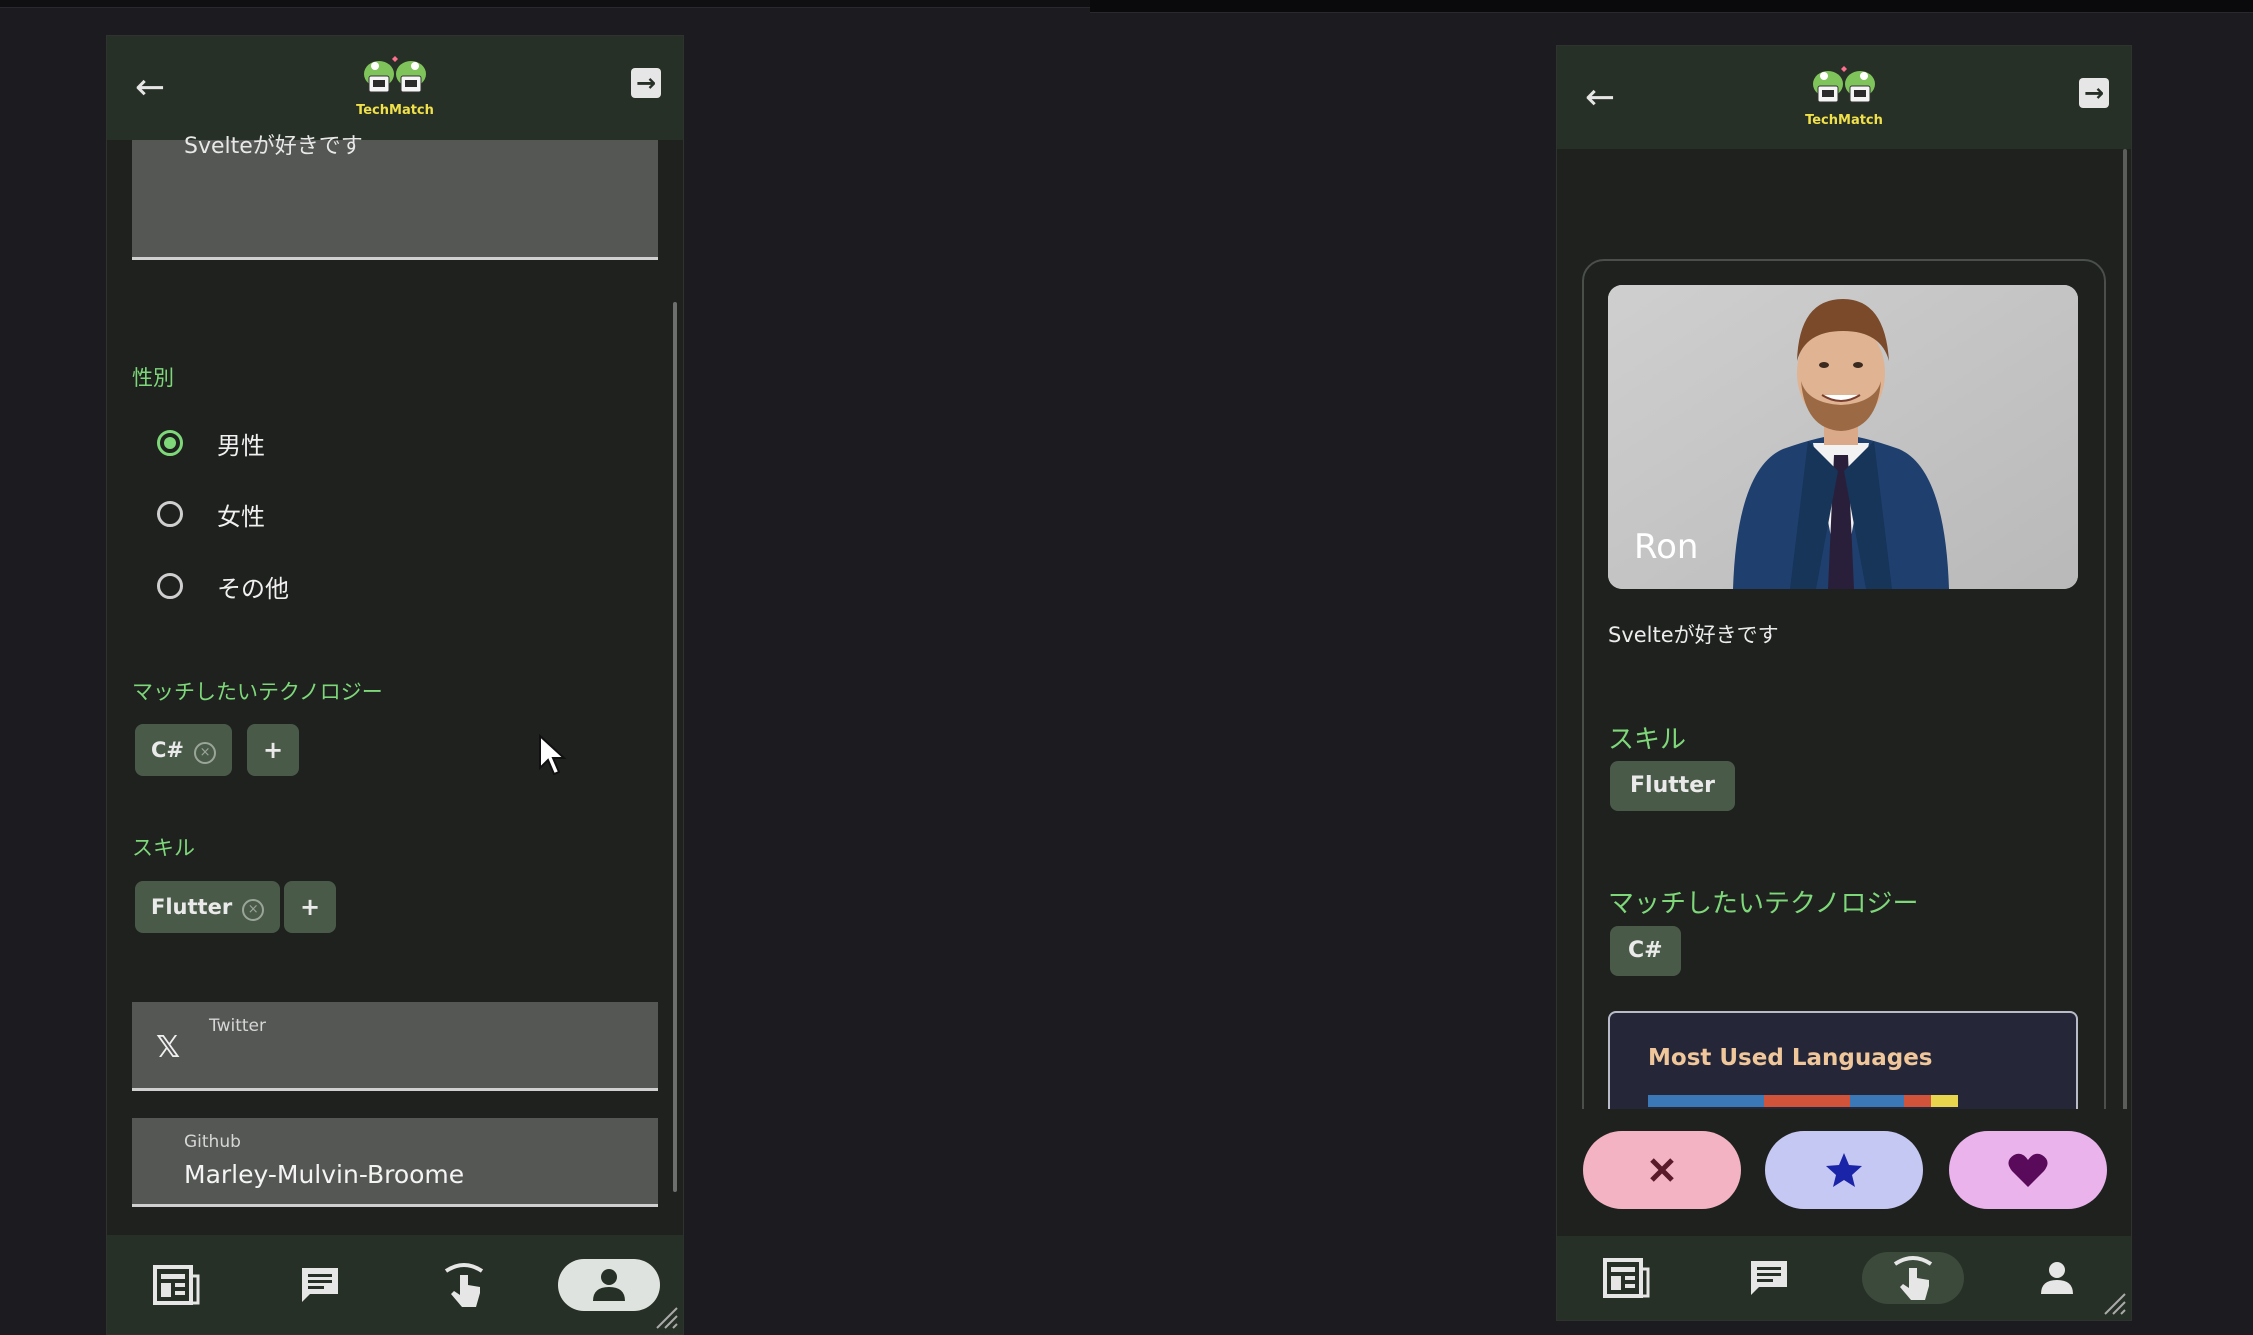 The height and width of the screenshot is (1335, 2253). What do you see at coordinates (241, 517) in the screenshot?
I see `radio-label: 女性` at bounding box center [241, 517].